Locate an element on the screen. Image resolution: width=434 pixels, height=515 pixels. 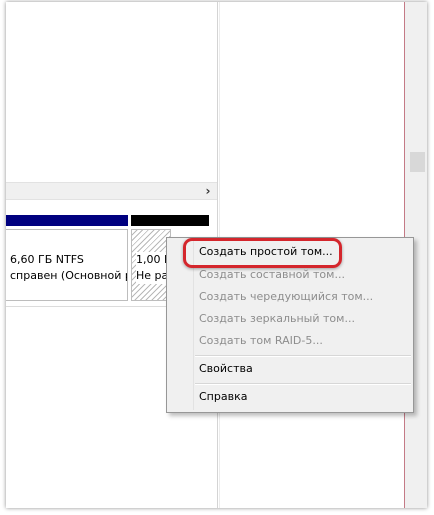
menu-item-properties: Свойства is located at coordinates (290, 369).